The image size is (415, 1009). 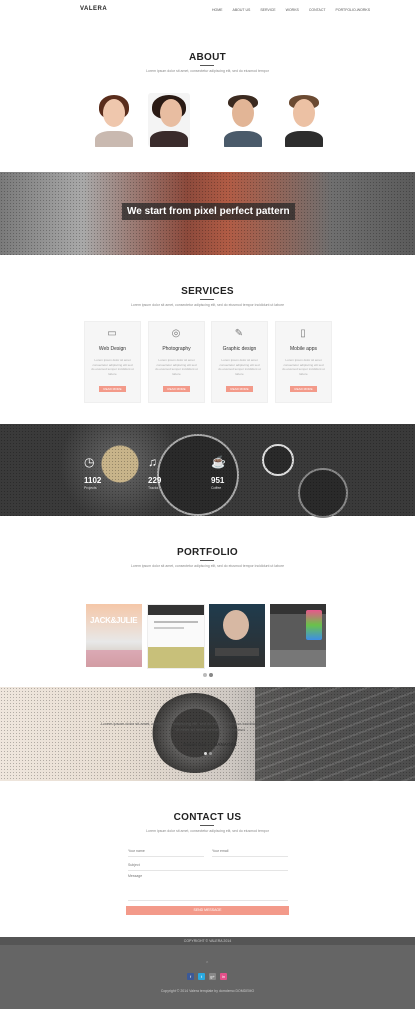 I want to click on service-title: Mobile apps, so click(x=303, y=349).